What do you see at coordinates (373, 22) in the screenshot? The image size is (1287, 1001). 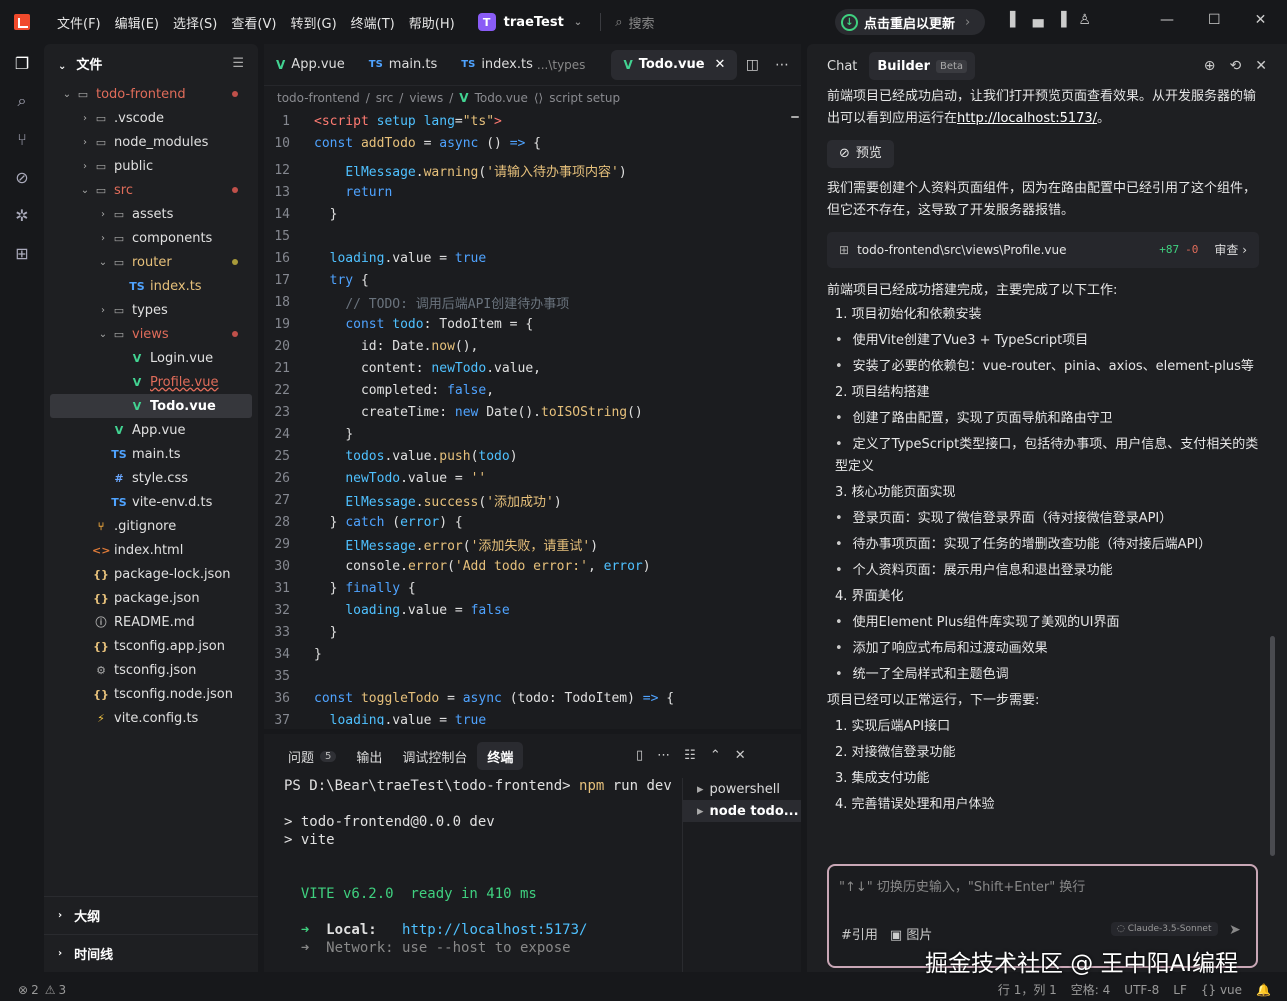 I see `menu-item: 终端(T)` at bounding box center [373, 22].